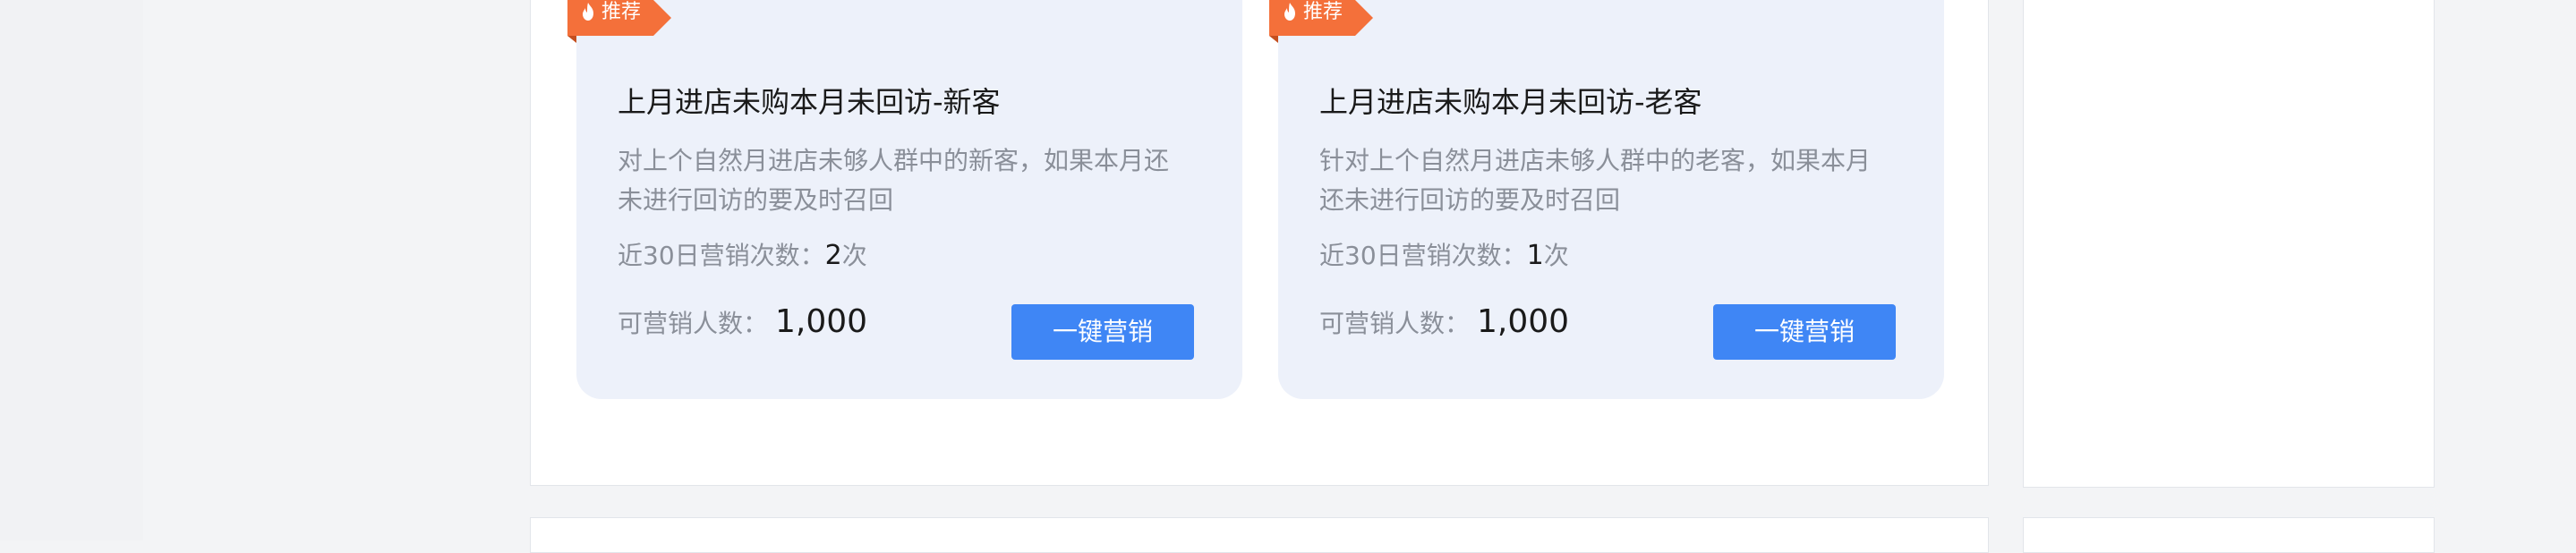 The height and width of the screenshot is (553, 2576). I want to click on card-description: 对上个自然月进店未够人群中的新客，如果本月还未进行回访的要及时召回, so click(894, 180).